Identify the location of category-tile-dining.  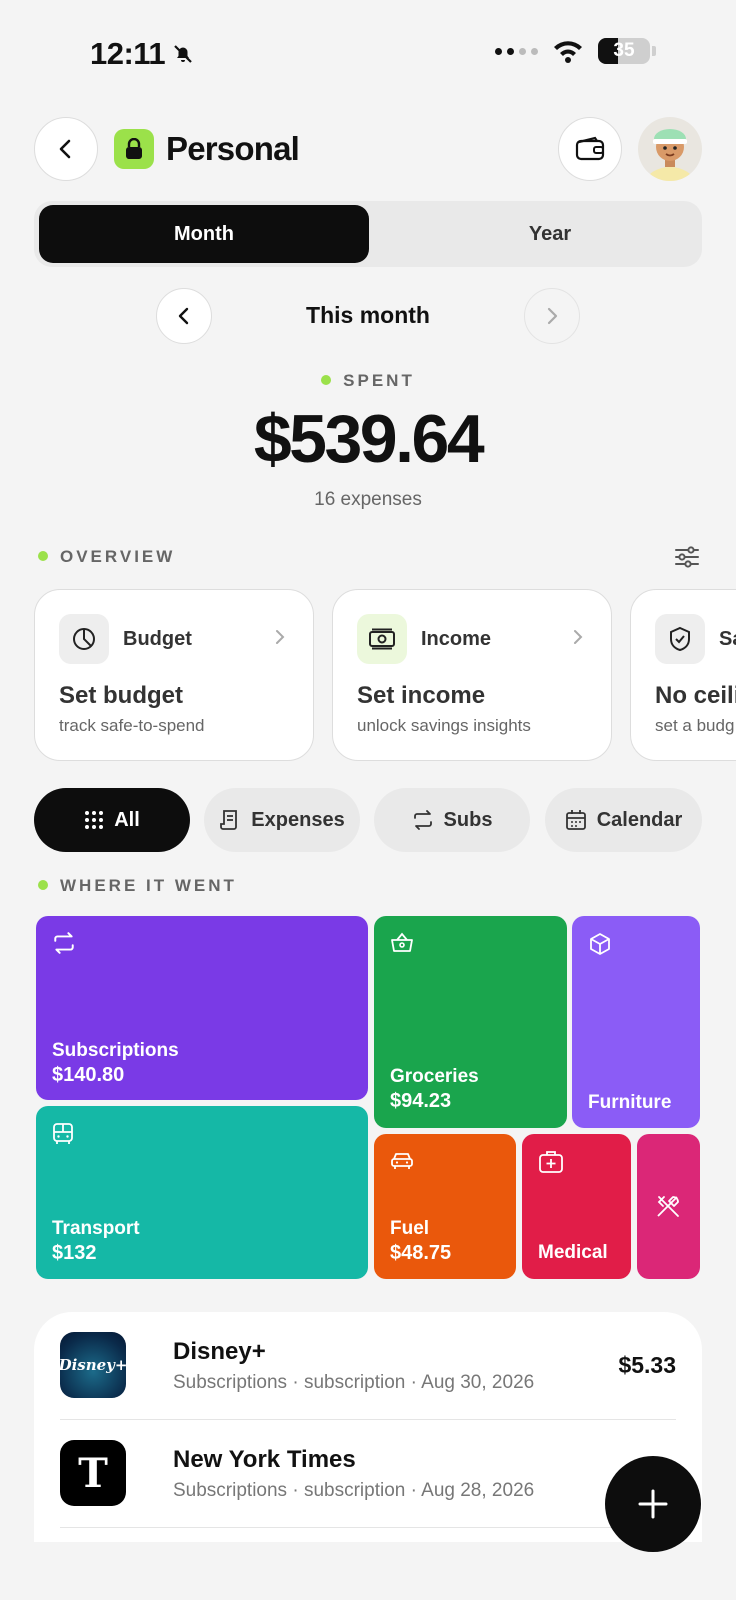
(668, 1206).